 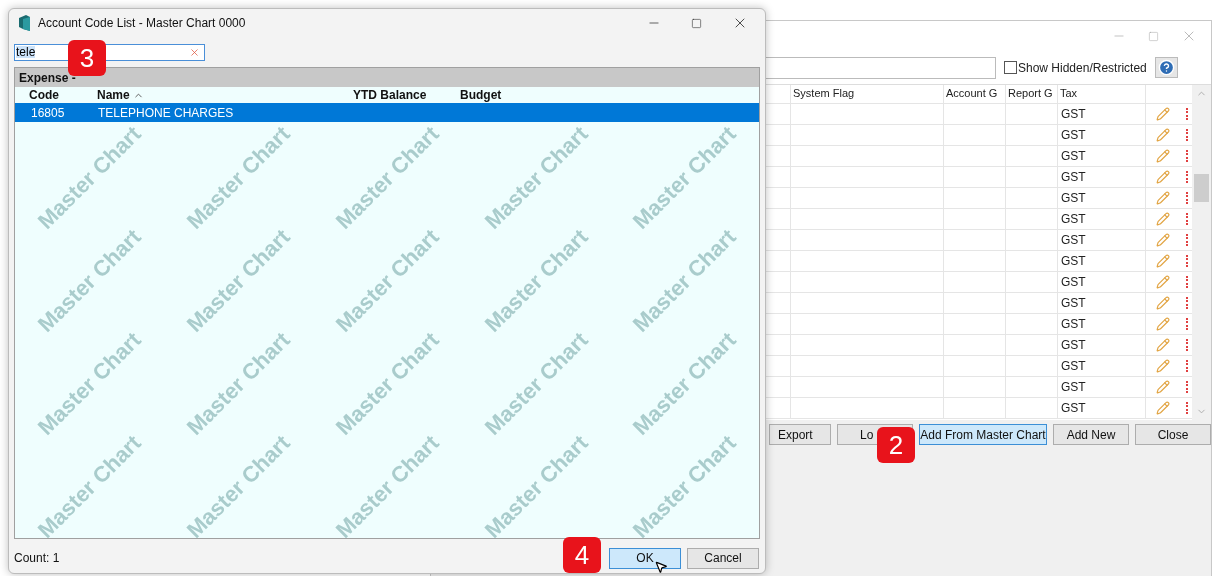 What do you see at coordinates (87, 58) in the screenshot?
I see `step-tooltip: 3` at bounding box center [87, 58].